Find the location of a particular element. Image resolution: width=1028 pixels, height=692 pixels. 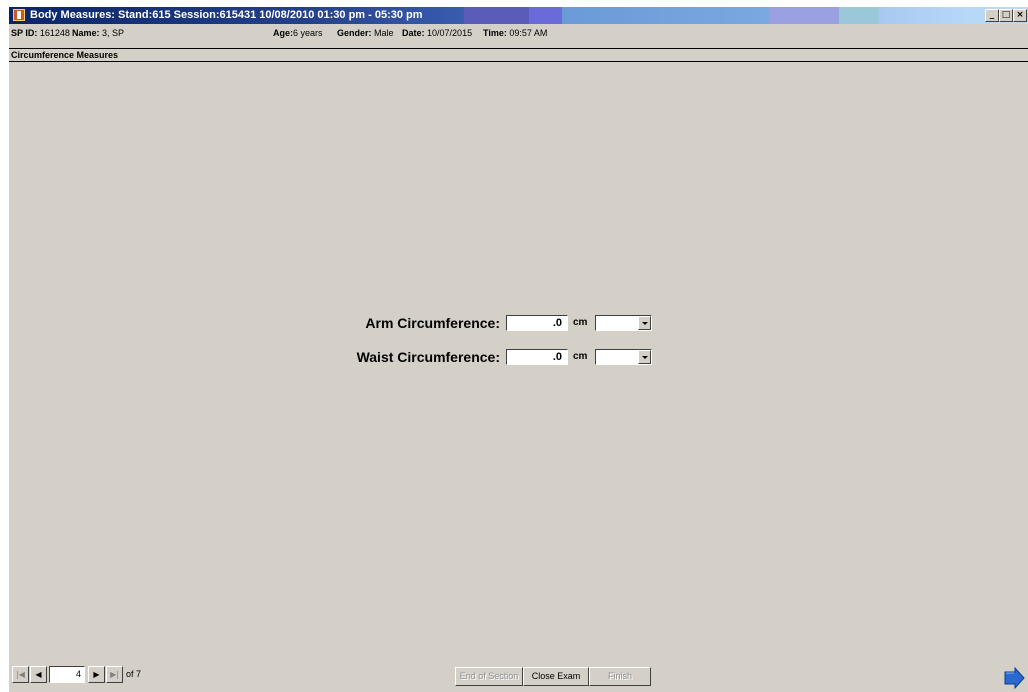

name-info: Name: 3, SP is located at coordinates (98, 33).